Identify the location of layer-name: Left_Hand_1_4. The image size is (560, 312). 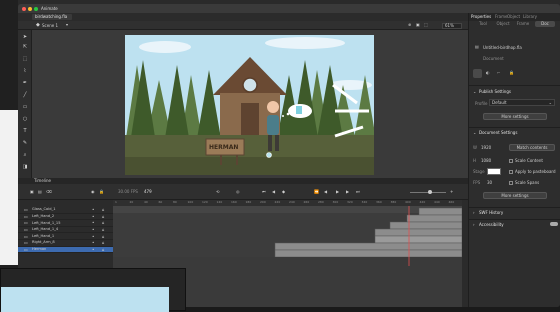
(45, 230).